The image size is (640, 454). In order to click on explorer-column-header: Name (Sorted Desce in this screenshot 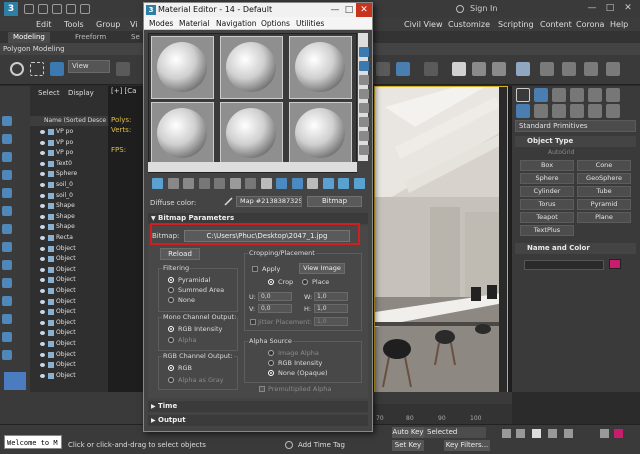, I will do `click(69, 121)`.